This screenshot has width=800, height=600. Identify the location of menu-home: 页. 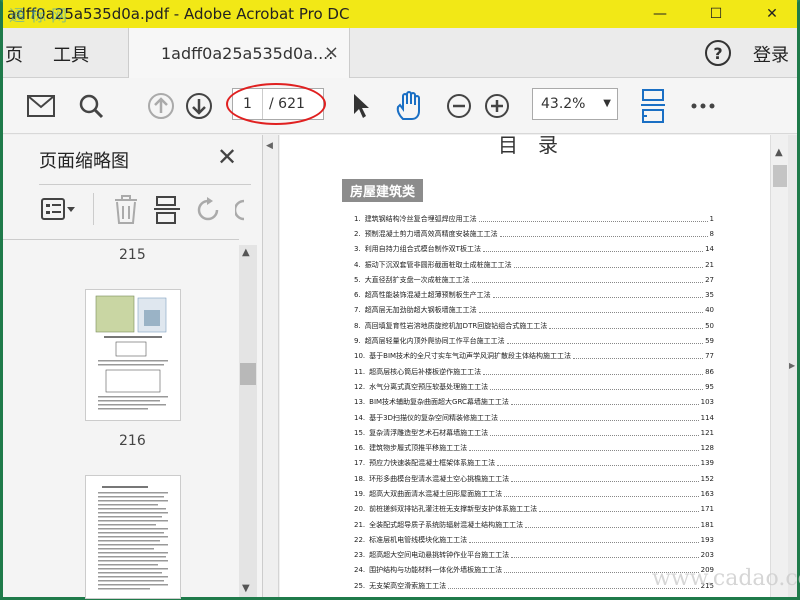
(14, 54).